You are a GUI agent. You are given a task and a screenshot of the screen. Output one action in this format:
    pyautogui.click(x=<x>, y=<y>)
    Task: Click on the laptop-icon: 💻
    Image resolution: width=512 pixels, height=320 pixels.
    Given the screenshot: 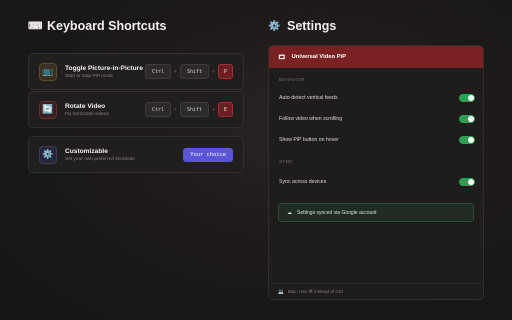 What is the action you would take?
    pyautogui.click(x=281, y=291)
    